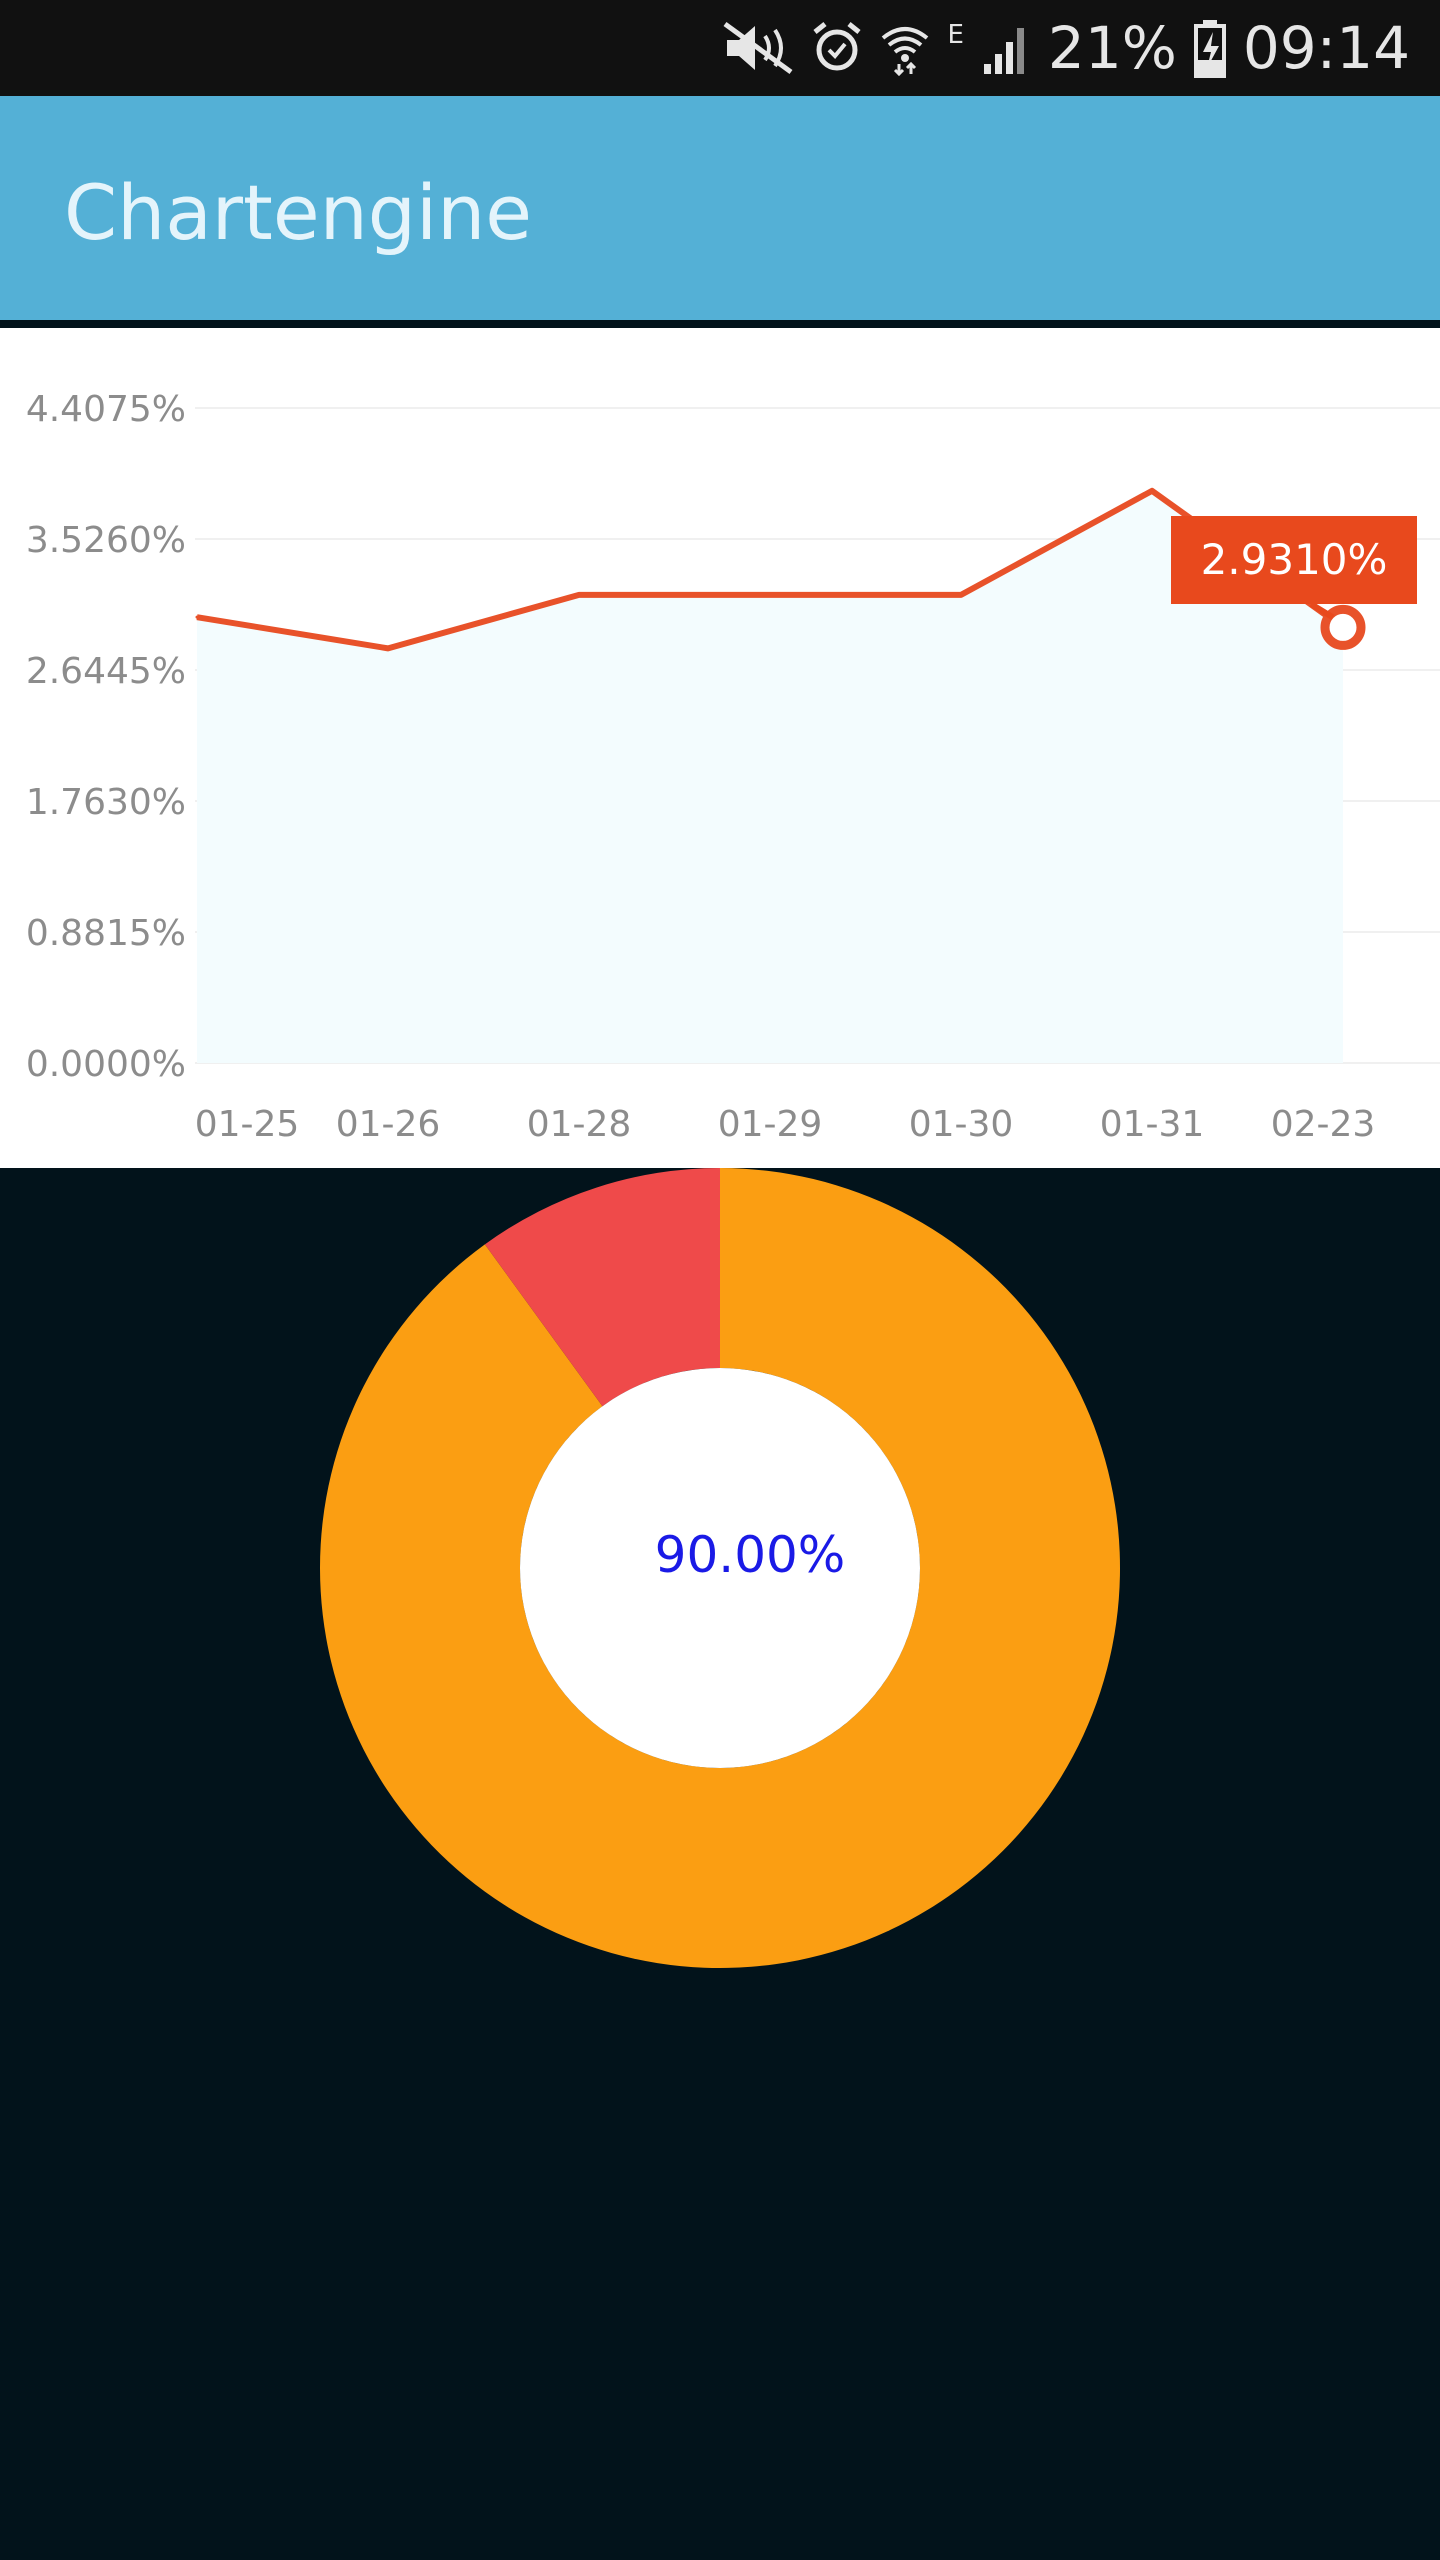  Describe the element at coordinates (1323, 1124) in the screenshot. I see `x-tick-label: 02-23` at that location.